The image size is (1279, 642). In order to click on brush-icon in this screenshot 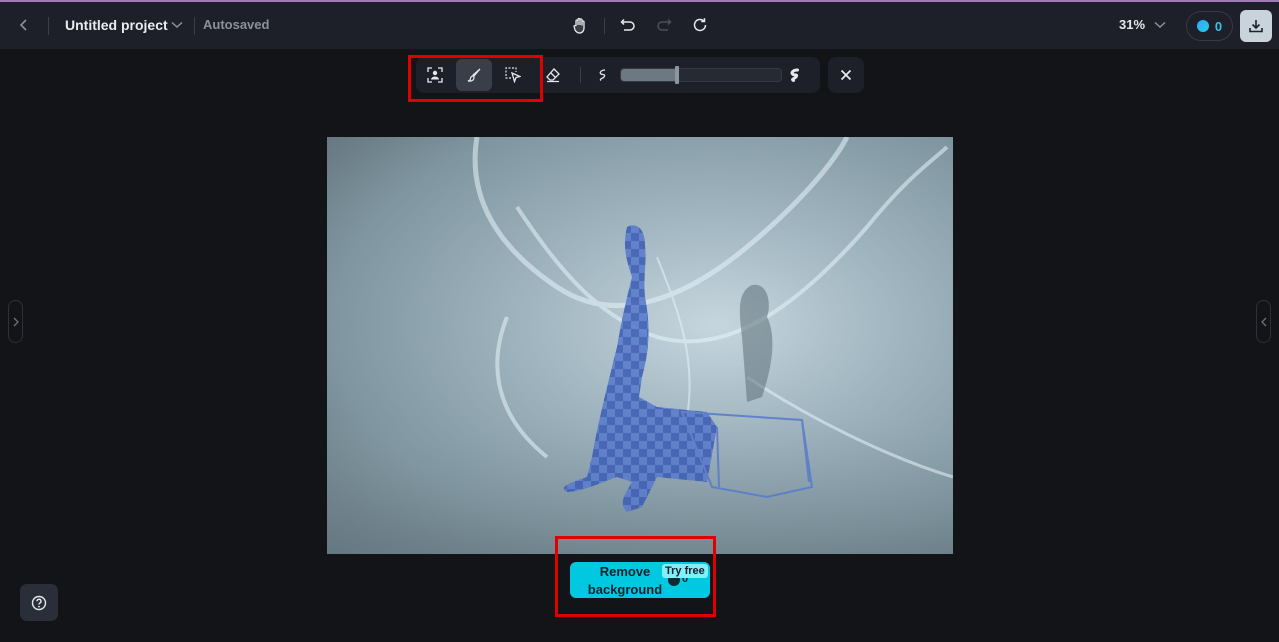, I will do `click(474, 75)`.